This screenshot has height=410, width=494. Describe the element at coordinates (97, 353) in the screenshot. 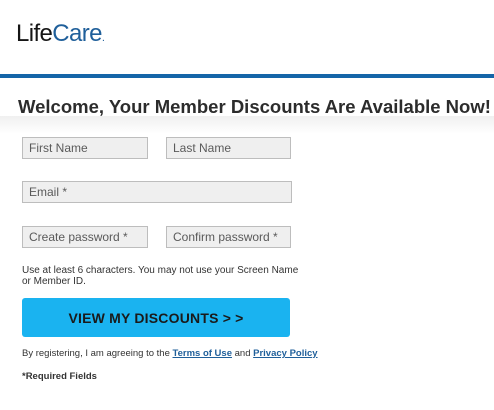

I see `agreement-prefix: By registering, I am agreeing to the` at that location.